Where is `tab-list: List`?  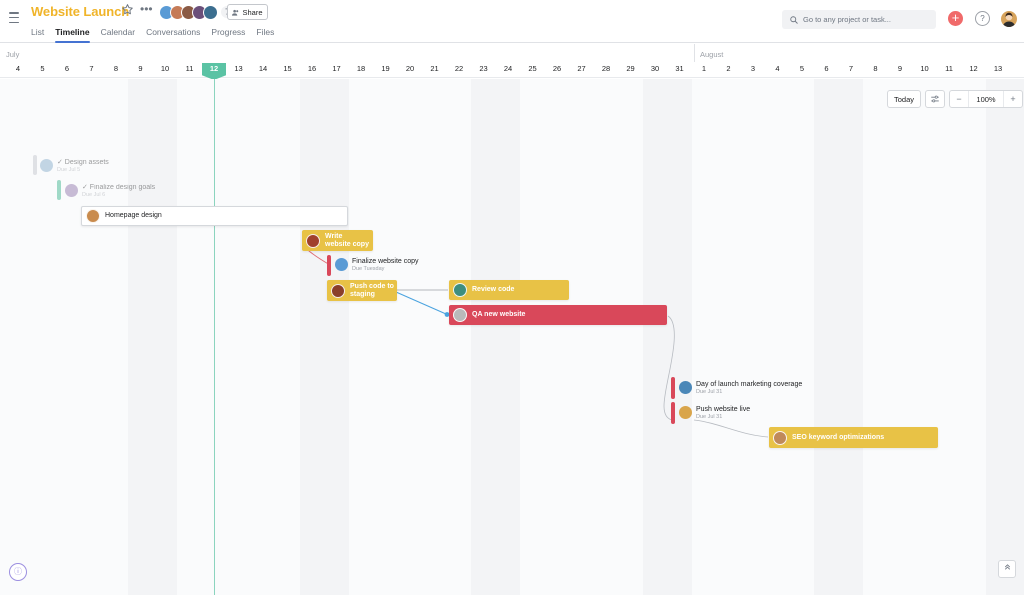
tab-list: List is located at coordinates (37, 35).